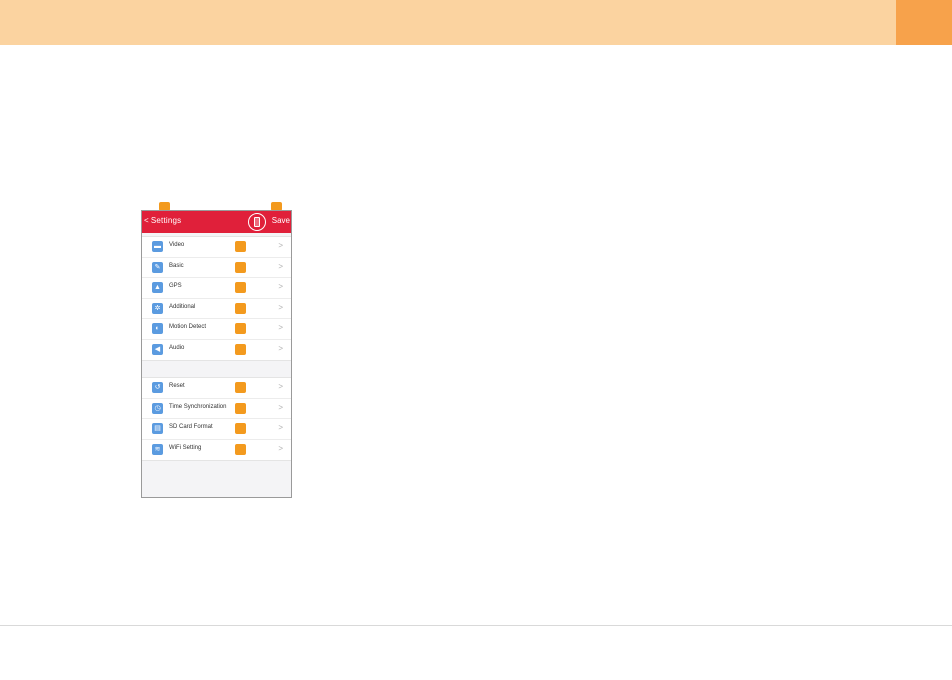  I want to click on header-band, so click(448, 22).